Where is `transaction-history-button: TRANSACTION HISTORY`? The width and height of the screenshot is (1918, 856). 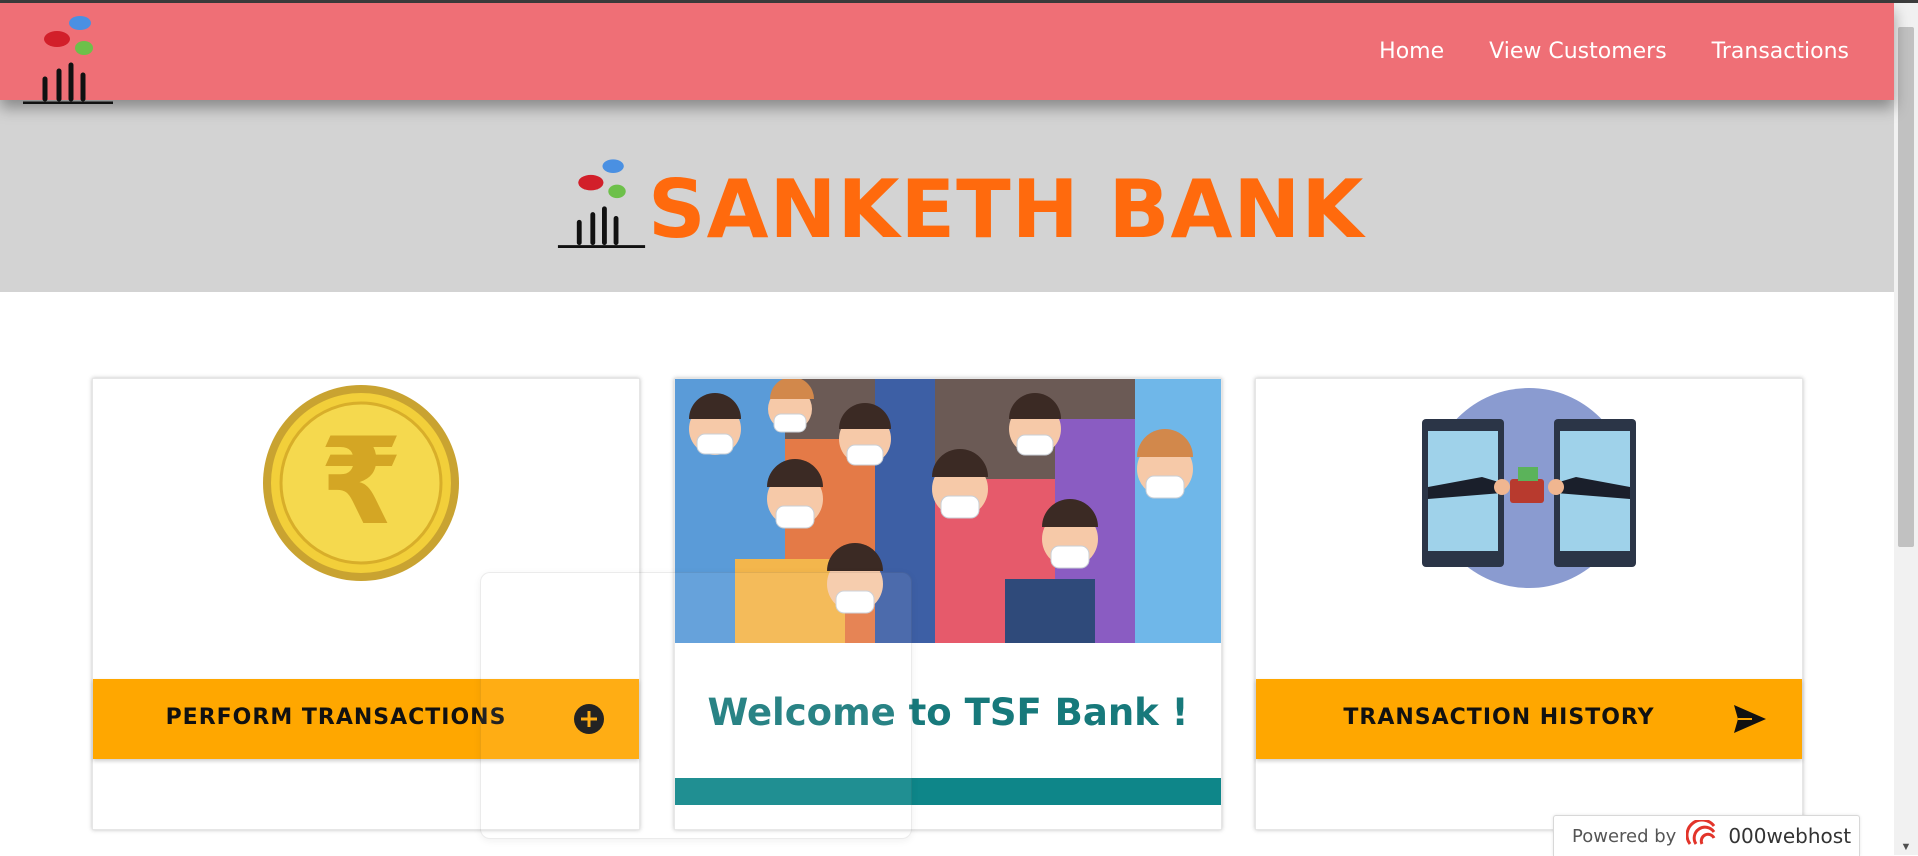 transaction-history-button: TRANSACTION HISTORY is located at coordinates (1529, 719).